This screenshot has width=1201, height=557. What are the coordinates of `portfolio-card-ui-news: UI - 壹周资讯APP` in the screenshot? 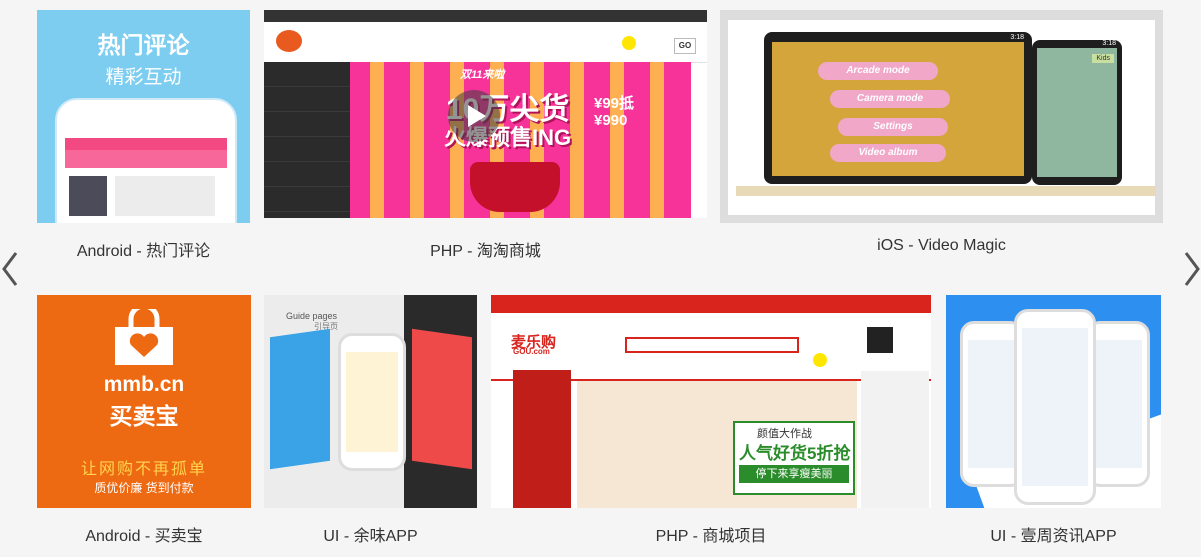 It's located at (1053, 422).